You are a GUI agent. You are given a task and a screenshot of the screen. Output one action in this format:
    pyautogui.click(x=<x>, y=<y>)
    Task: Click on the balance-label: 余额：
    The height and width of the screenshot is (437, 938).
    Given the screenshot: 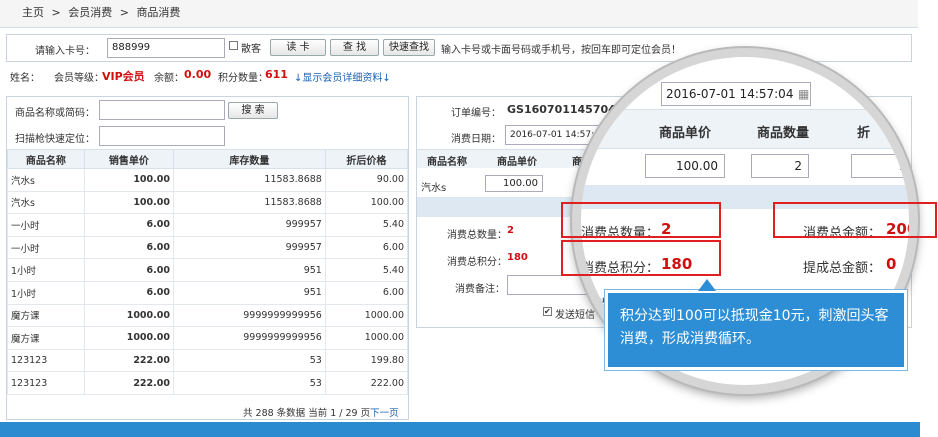 What is the action you would take?
    pyautogui.click(x=169, y=78)
    